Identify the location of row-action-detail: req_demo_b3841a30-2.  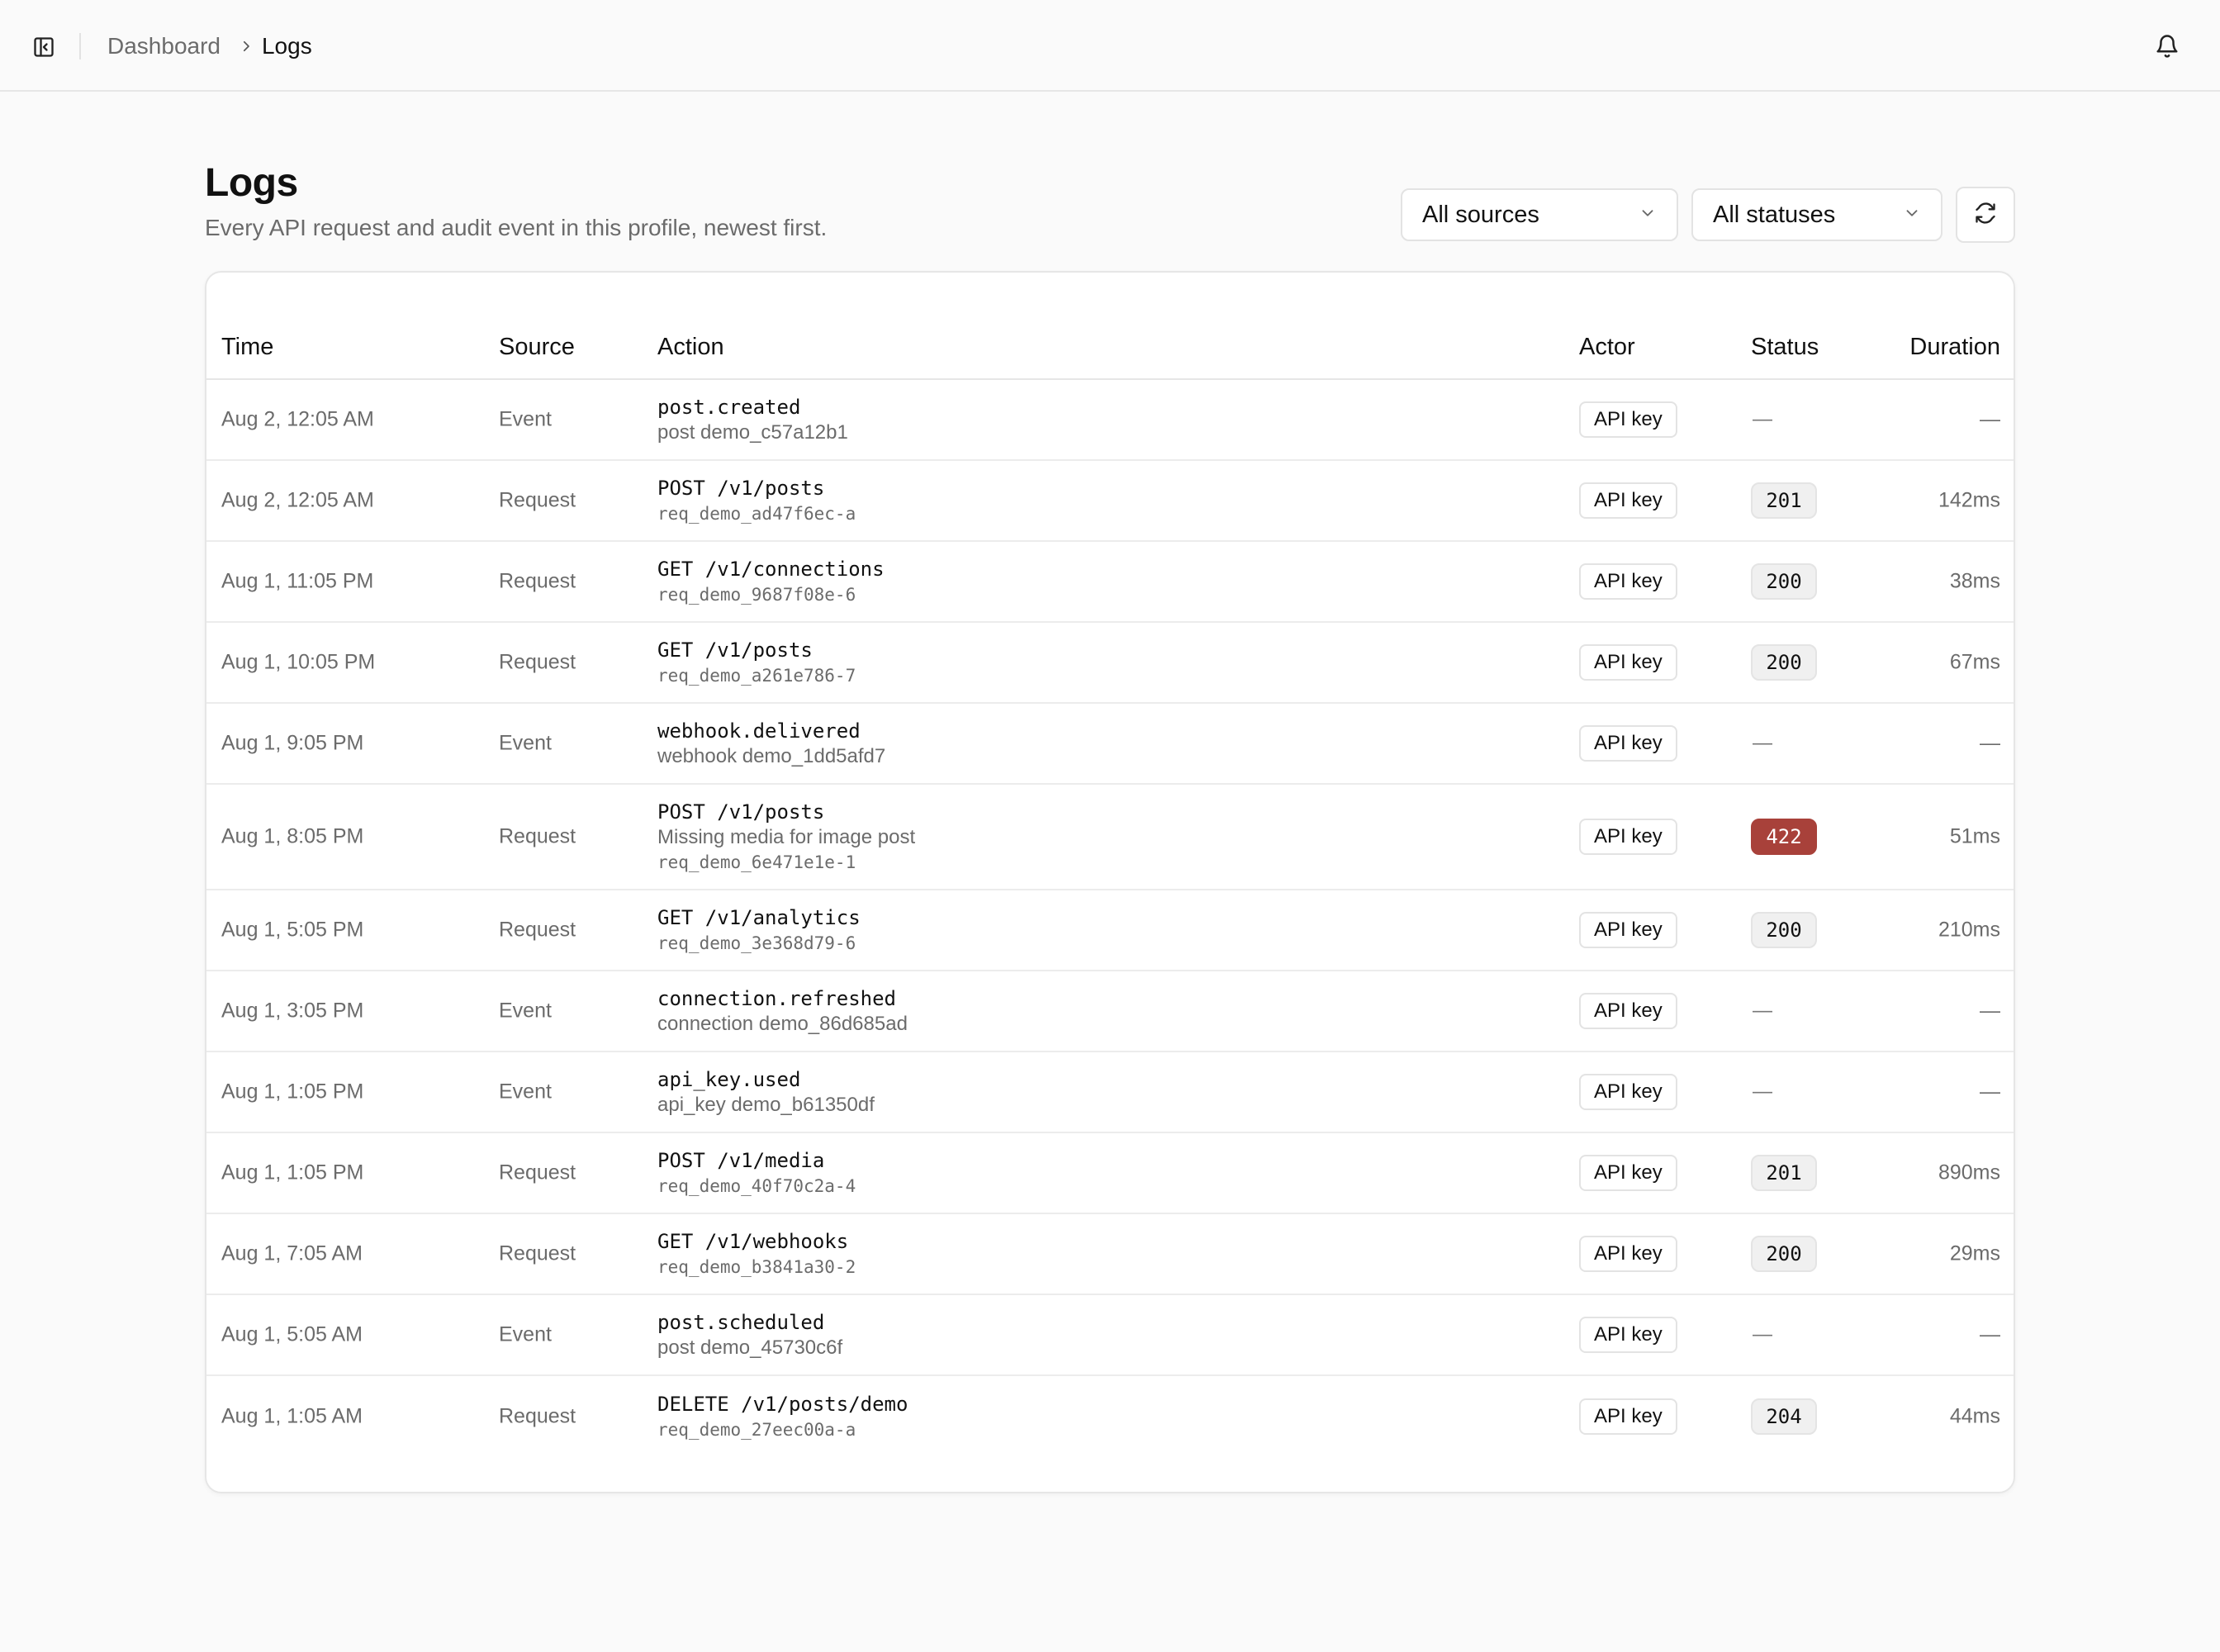
(756, 1267).